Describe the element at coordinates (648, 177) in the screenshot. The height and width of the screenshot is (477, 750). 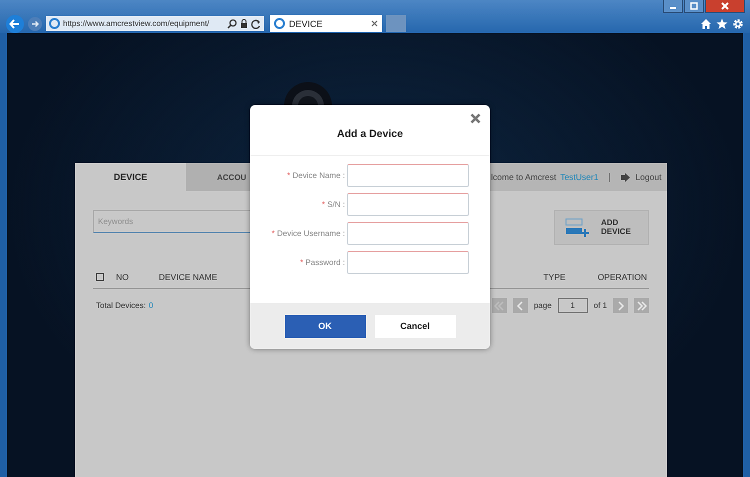
I see `logout-link: Logout` at that location.